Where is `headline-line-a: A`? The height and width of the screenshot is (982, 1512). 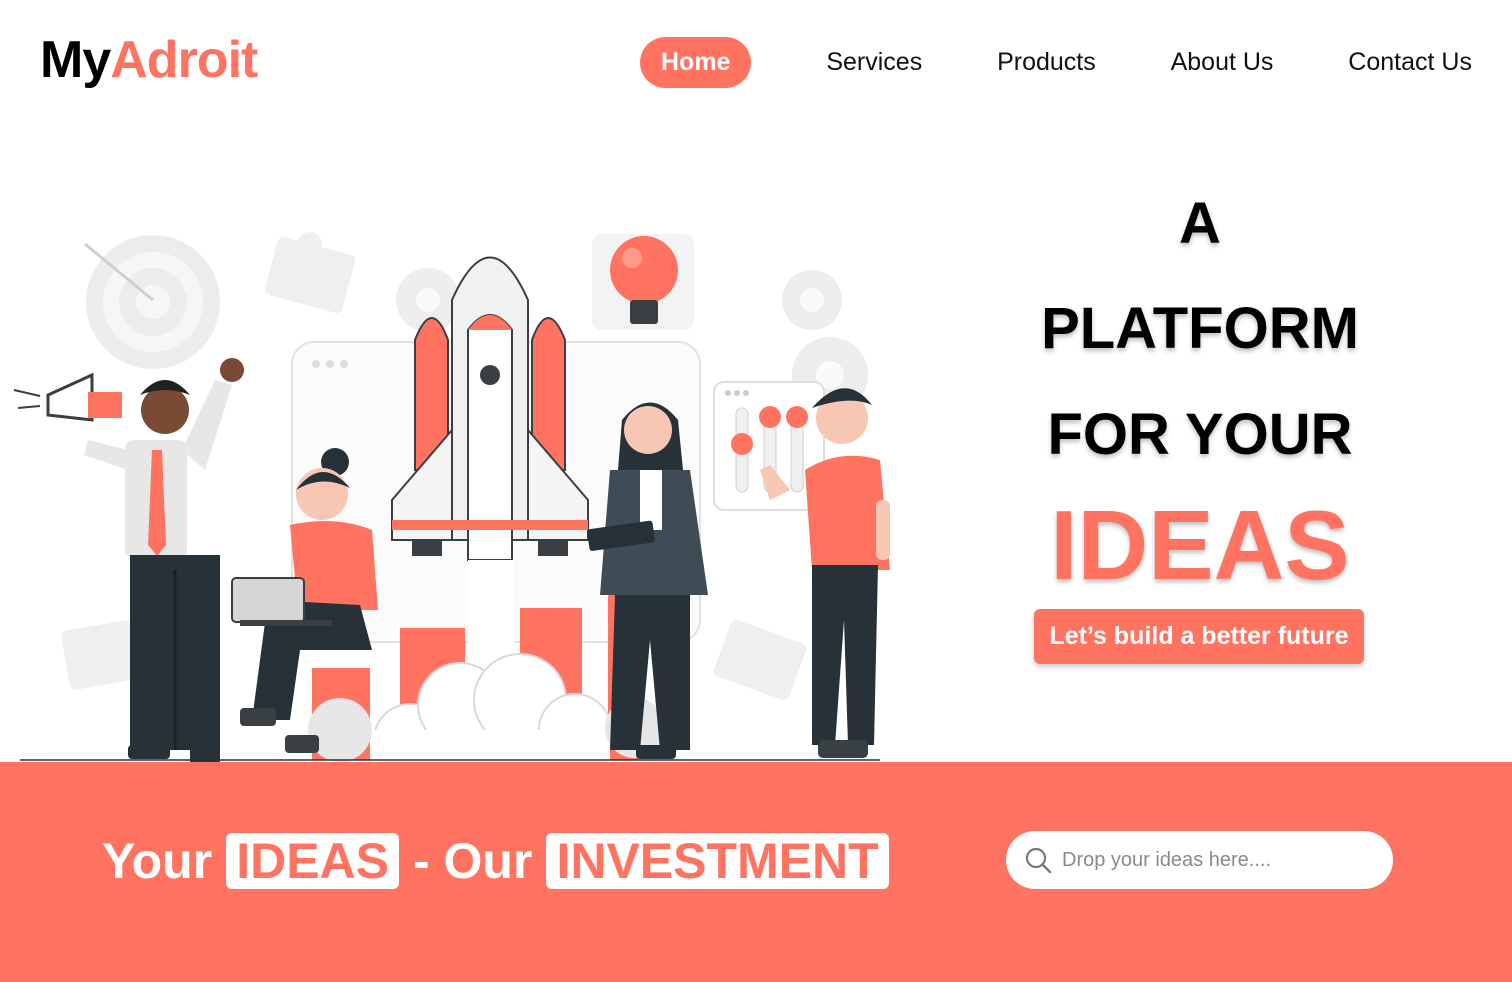
headline-line-a: A is located at coordinates (1200, 223).